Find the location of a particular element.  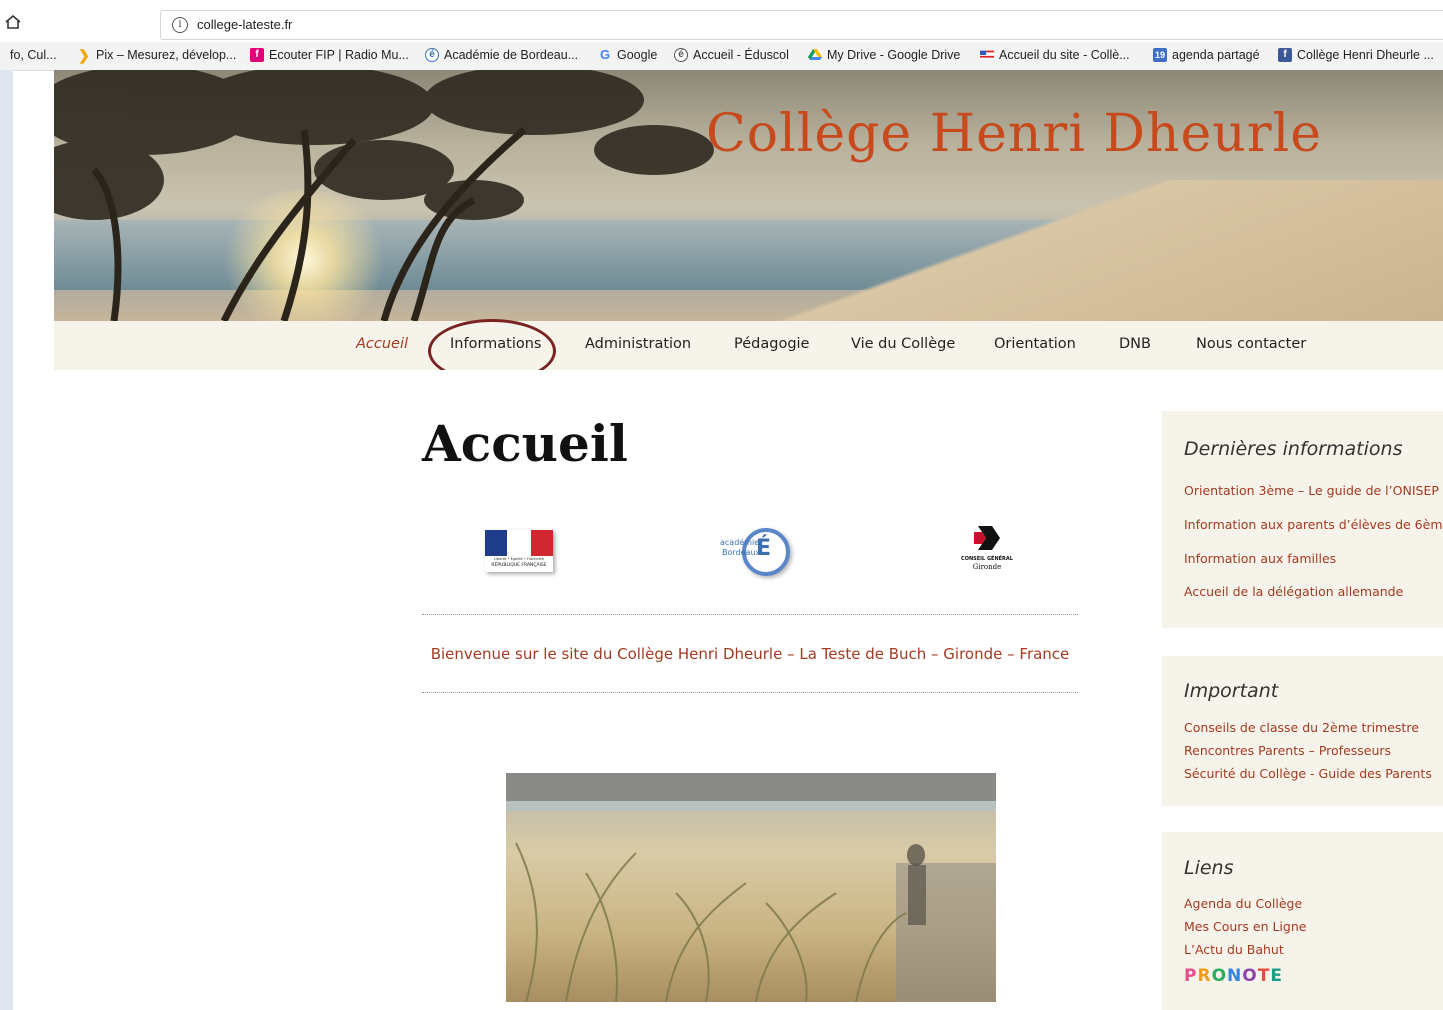

latest-link-onisep: Orientation 3ème – Le guide de l’ONISEP is located at coordinates (1311, 490).